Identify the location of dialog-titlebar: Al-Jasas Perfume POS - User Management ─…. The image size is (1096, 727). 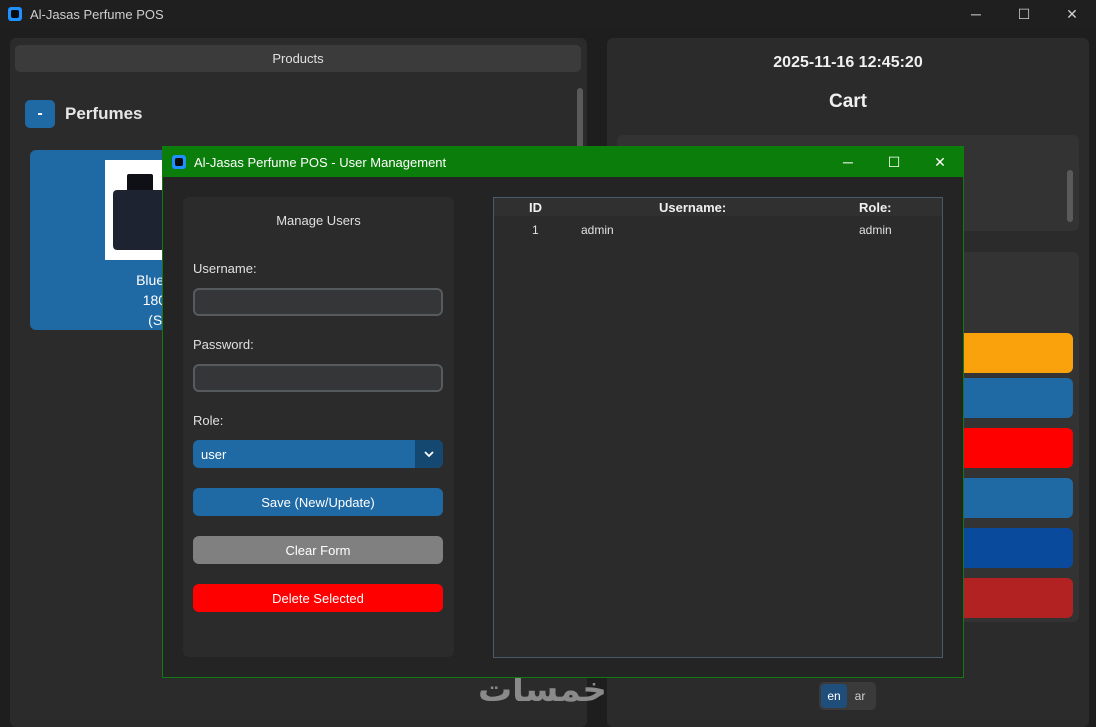
(563, 162).